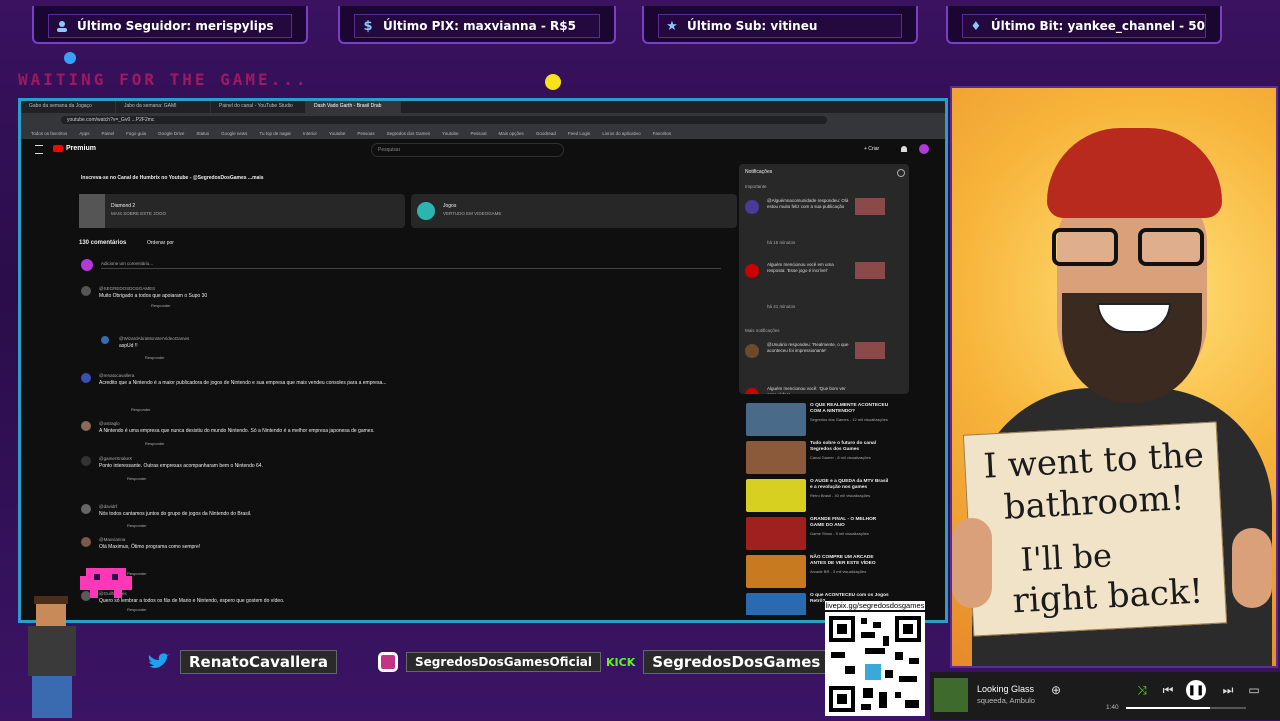  Describe the element at coordinates (1171, 247) in the screenshot. I see `glasses-lens-right` at that location.